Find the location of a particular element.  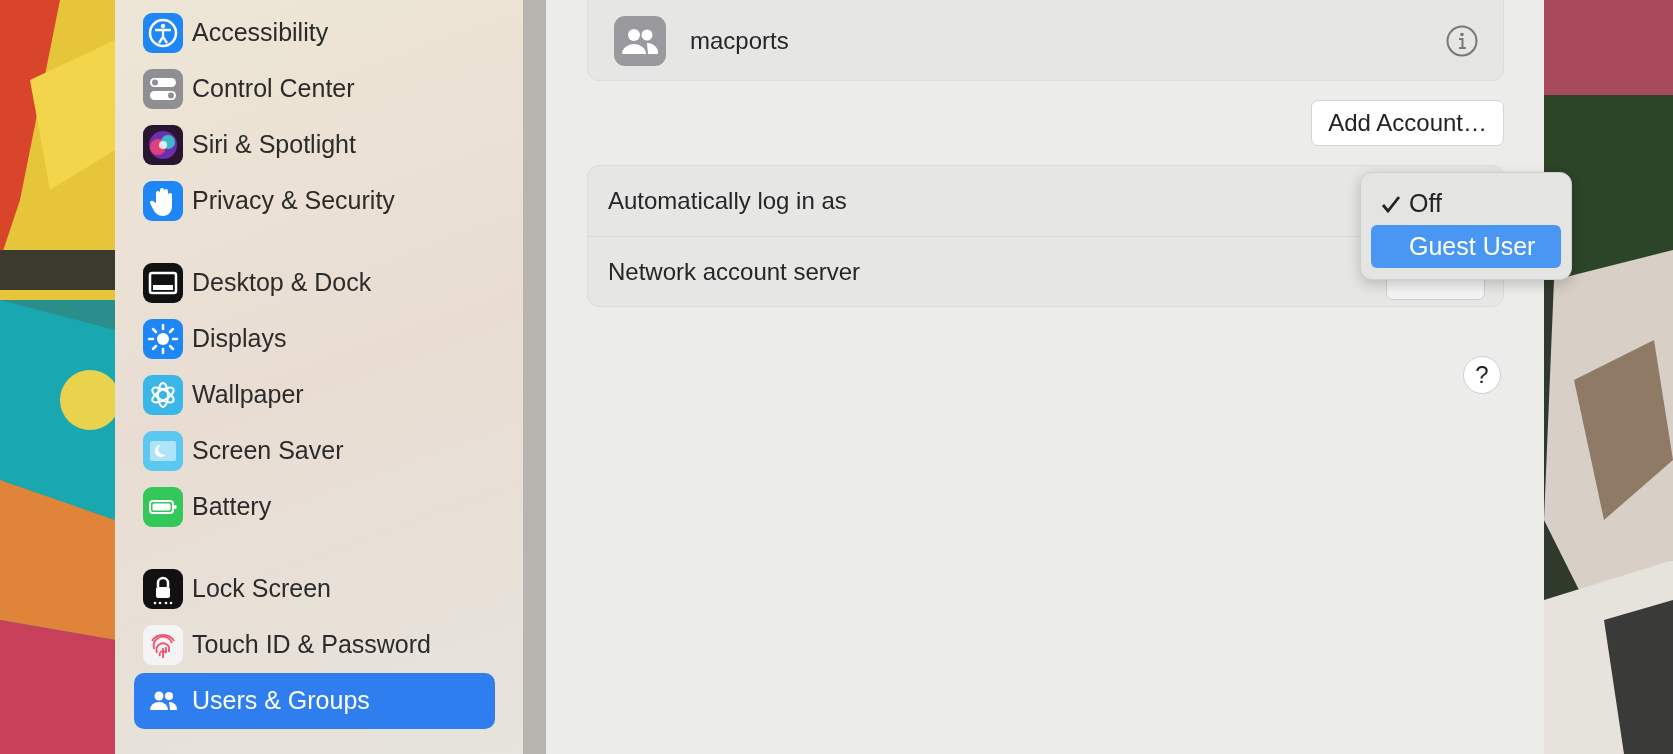

screen-saver-icon is located at coordinates (163, 451).